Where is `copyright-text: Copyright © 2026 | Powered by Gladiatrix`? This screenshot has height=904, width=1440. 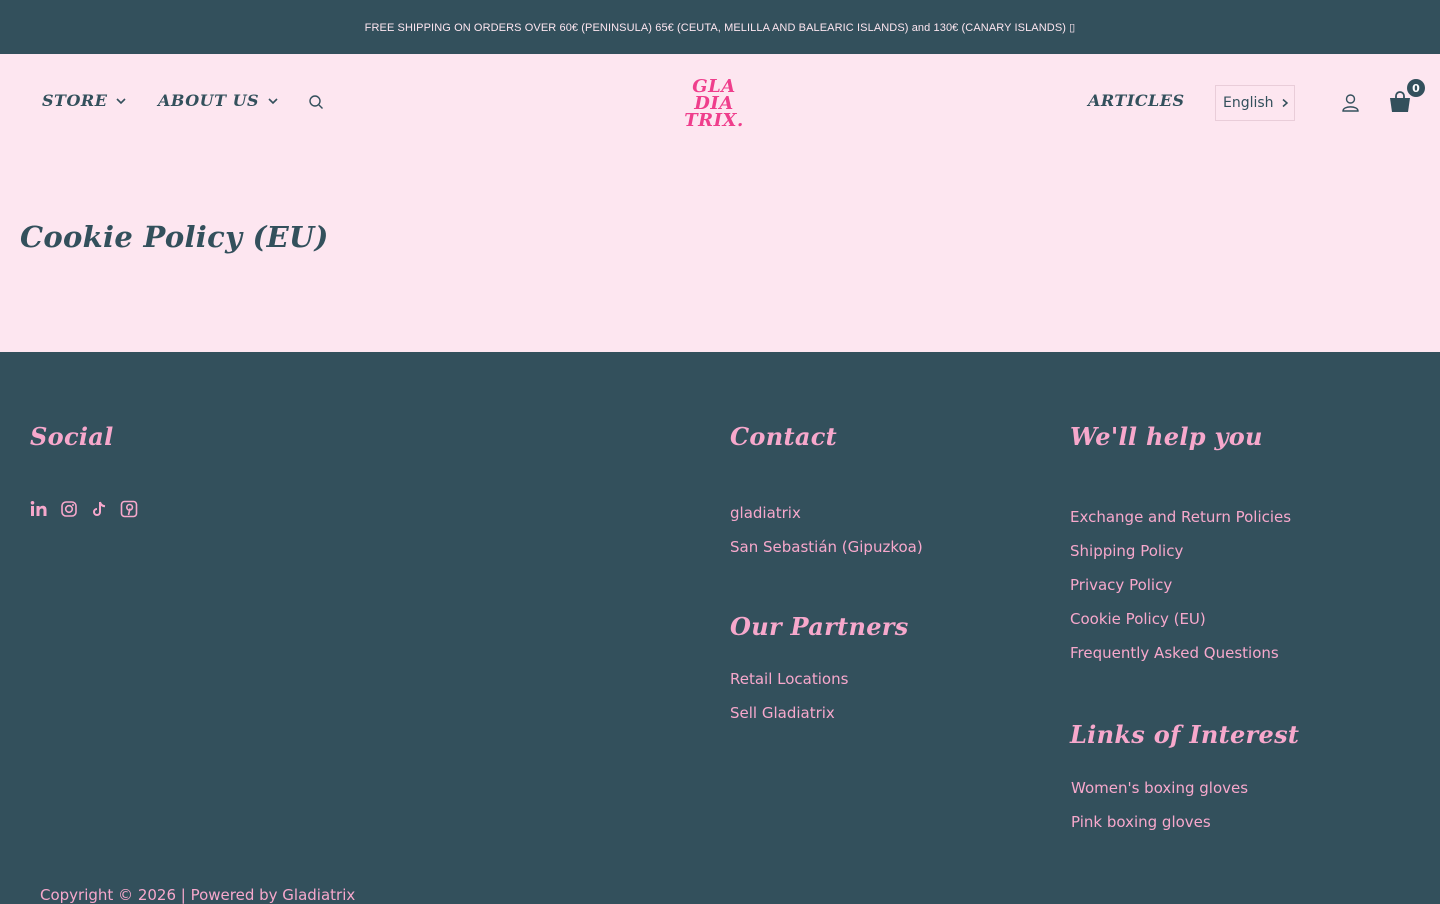
copyright-text: Copyright © 2026 | Powered by Gladiatrix is located at coordinates (198, 895).